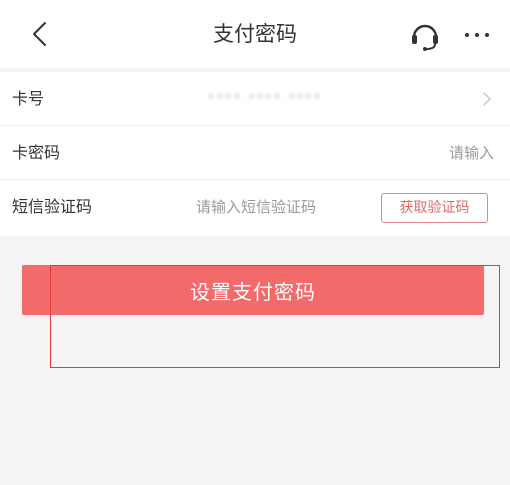 The width and height of the screenshot is (510, 485). What do you see at coordinates (36, 152) in the screenshot?
I see `card-password-label: 卡密码` at bounding box center [36, 152].